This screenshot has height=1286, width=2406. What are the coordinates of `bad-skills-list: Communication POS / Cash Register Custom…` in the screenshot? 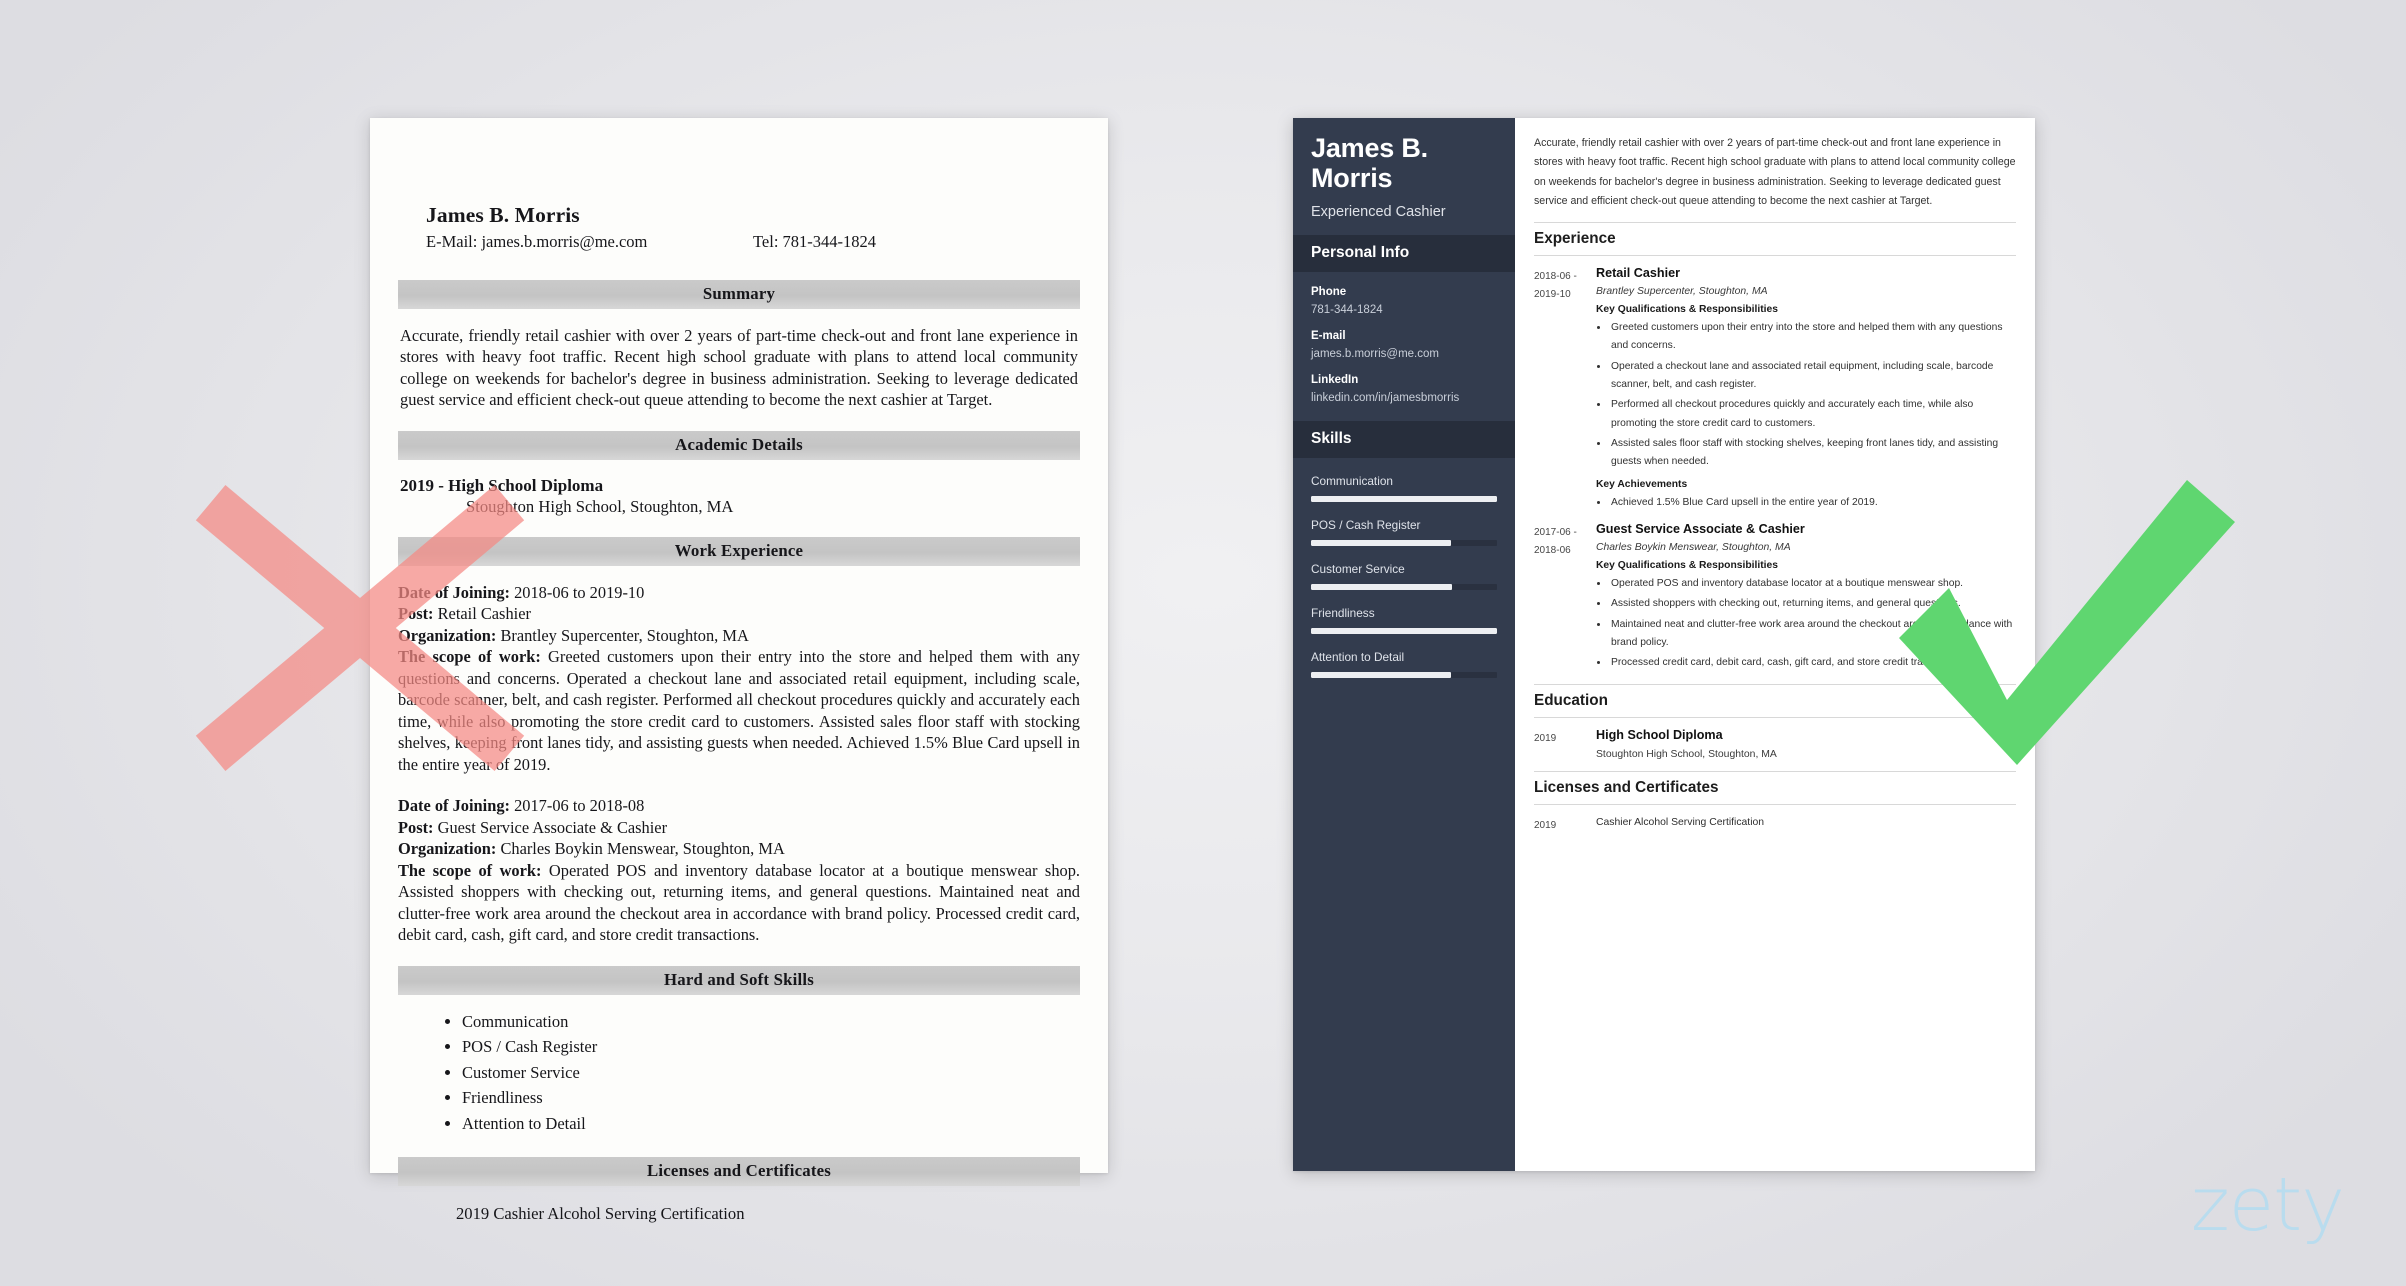 It's located at (771, 1073).